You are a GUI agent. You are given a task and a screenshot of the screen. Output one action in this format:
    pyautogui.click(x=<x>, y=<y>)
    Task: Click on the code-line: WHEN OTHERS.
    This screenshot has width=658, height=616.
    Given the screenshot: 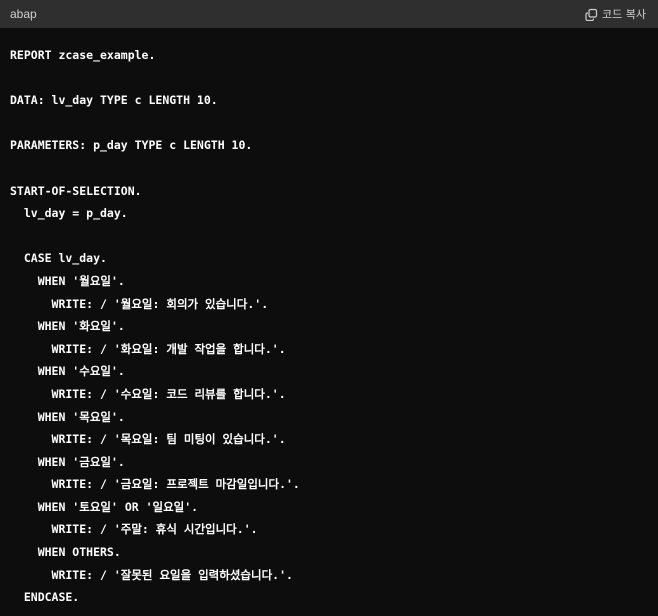 What is the action you would take?
    pyautogui.click(x=65, y=552)
    